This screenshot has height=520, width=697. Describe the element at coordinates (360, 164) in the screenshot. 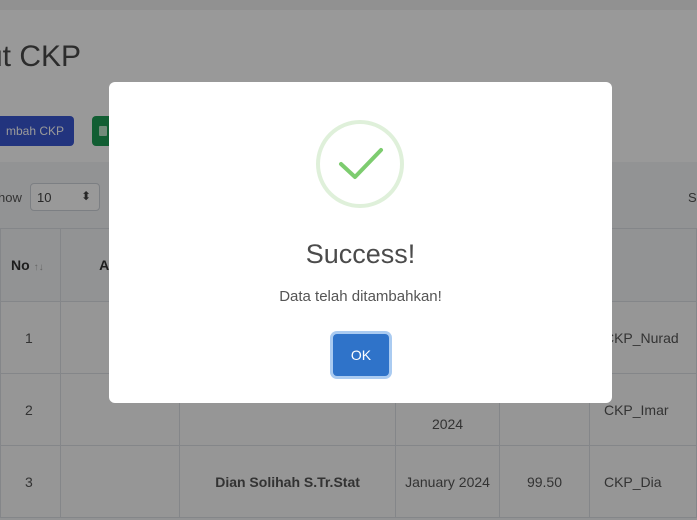

I see `success-check-icon` at that location.